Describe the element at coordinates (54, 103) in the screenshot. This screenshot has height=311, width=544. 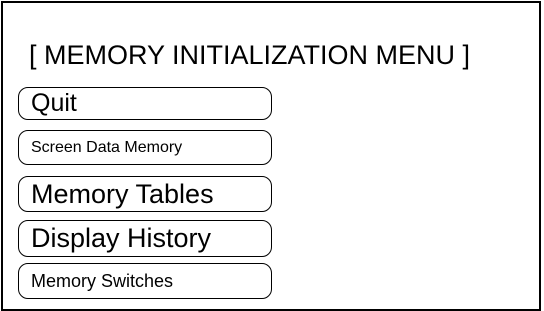
I see `quit-button-label: Quit` at that location.